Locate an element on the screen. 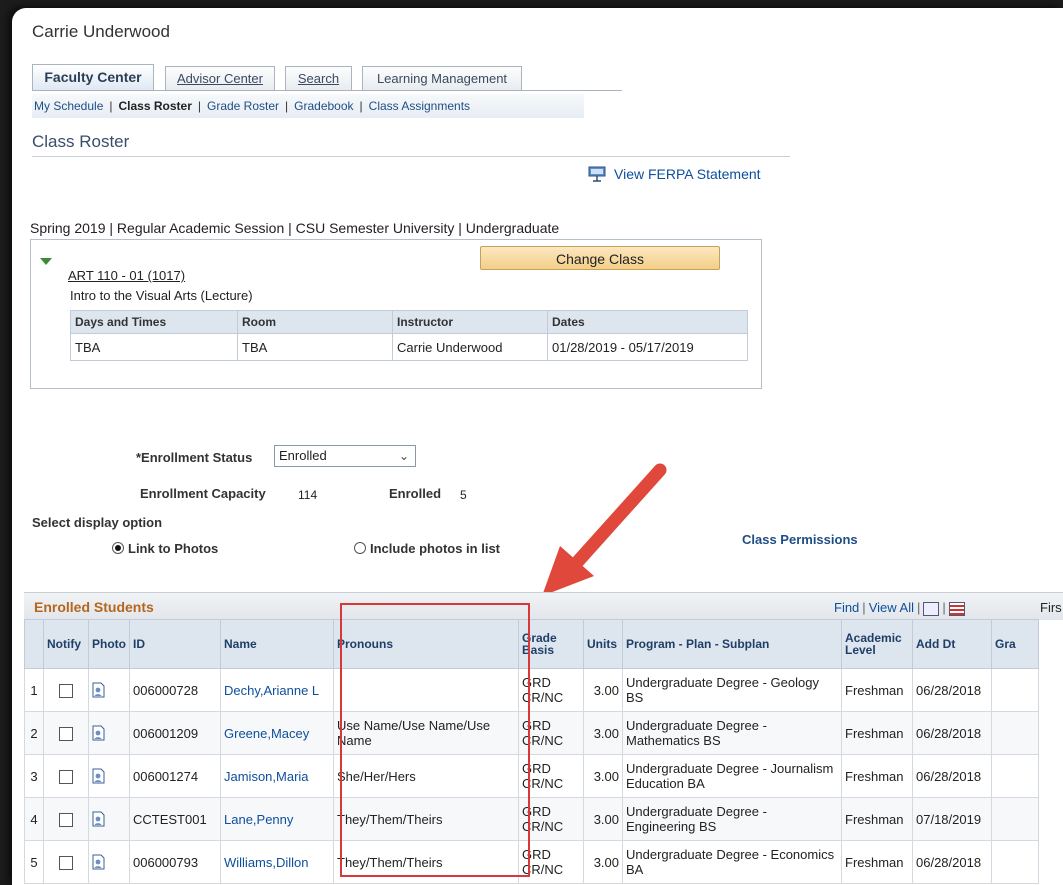 This screenshot has height=885, width=1063. include-photos-radio is located at coordinates (360, 548).